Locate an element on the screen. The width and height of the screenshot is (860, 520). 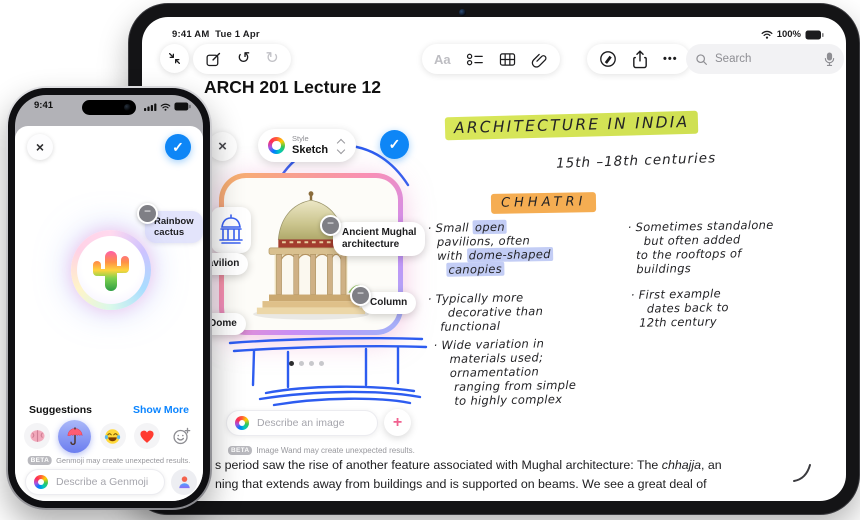
redo-icon: ↻ is located at coordinates (271, 59).